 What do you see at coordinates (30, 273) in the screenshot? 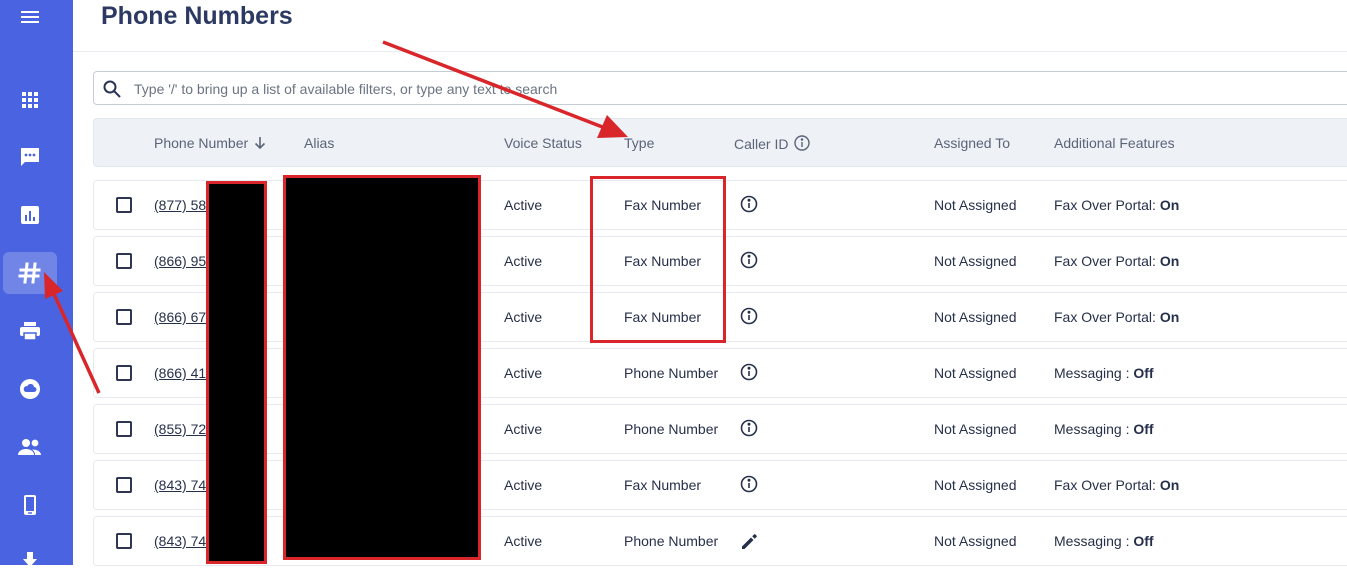
I see `hash-icon` at bounding box center [30, 273].